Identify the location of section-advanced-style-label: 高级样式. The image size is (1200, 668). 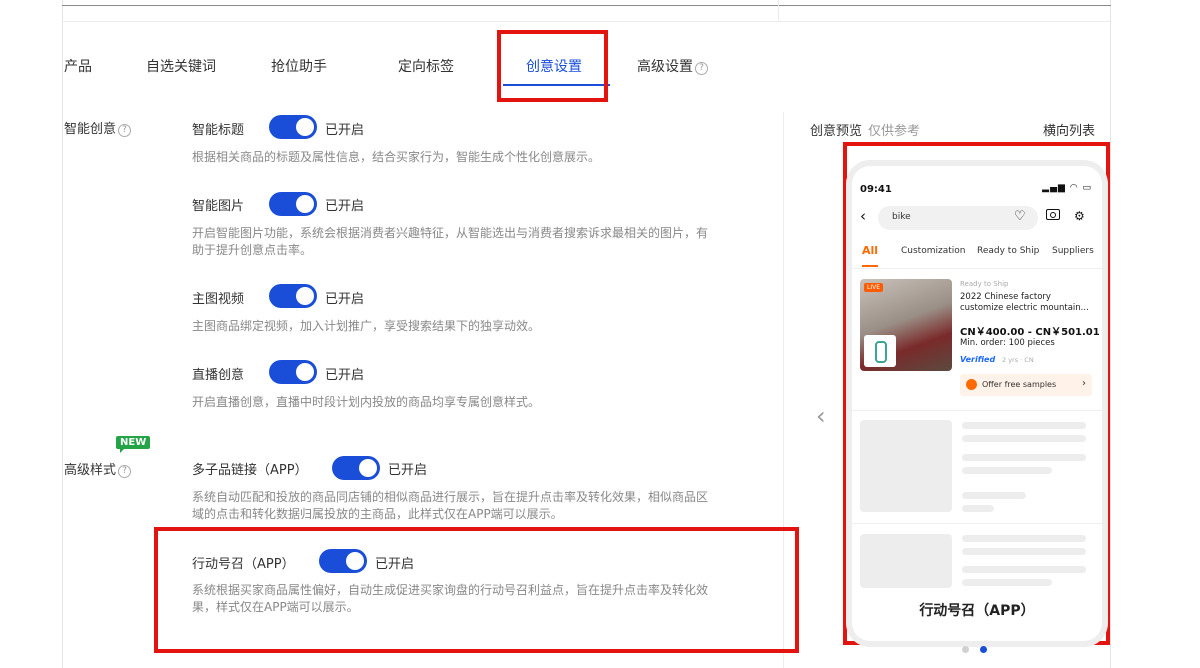
(90, 470).